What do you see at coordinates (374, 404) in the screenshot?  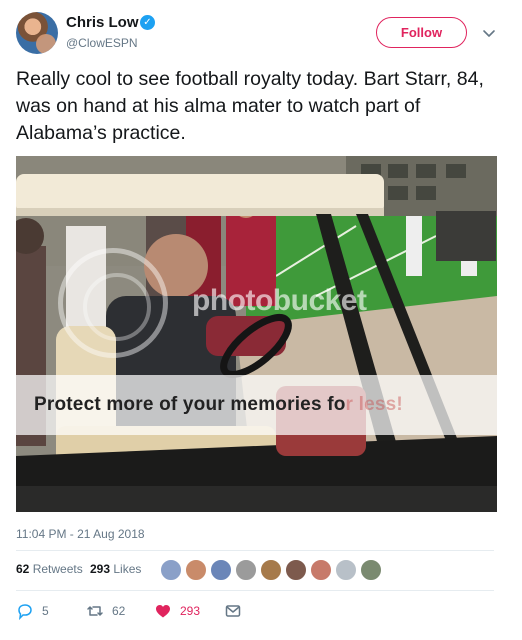 I see `watermark-message-faded: r less!` at bounding box center [374, 404].